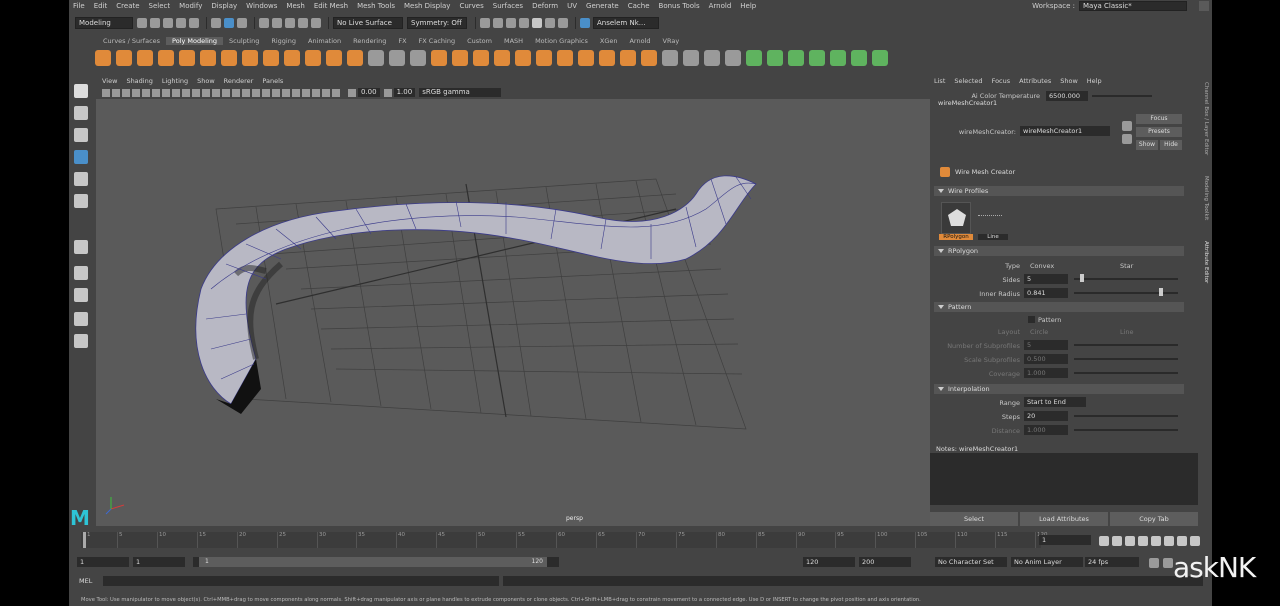 The image size is (1280, 606). What do you see at coordinates (1204, 6) in the screenshot?
I see `workspace-lock-icon` at bounding box center [1204, 6].